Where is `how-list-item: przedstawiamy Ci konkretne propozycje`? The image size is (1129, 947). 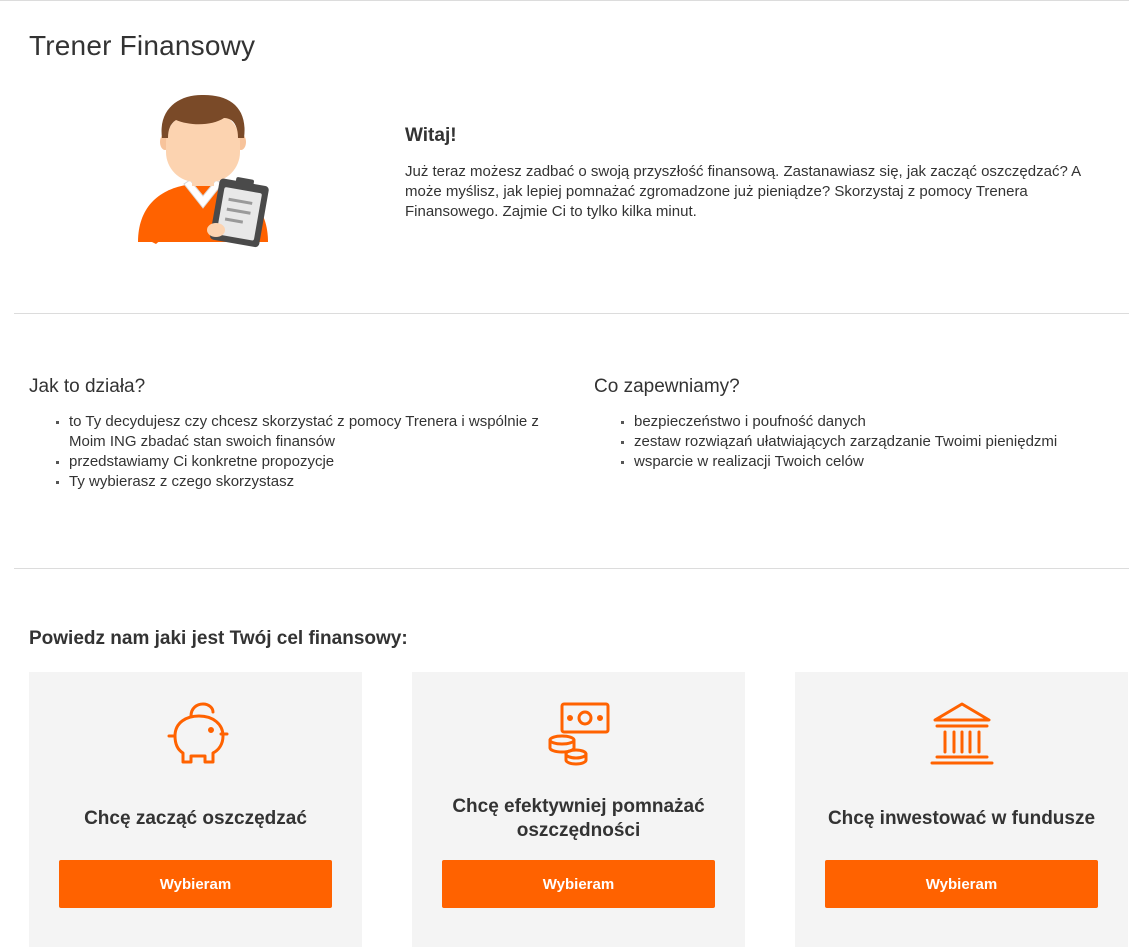
how-list-item: przedstawiamy Ci konkretne propozycje is located at coordinates (319, 462).